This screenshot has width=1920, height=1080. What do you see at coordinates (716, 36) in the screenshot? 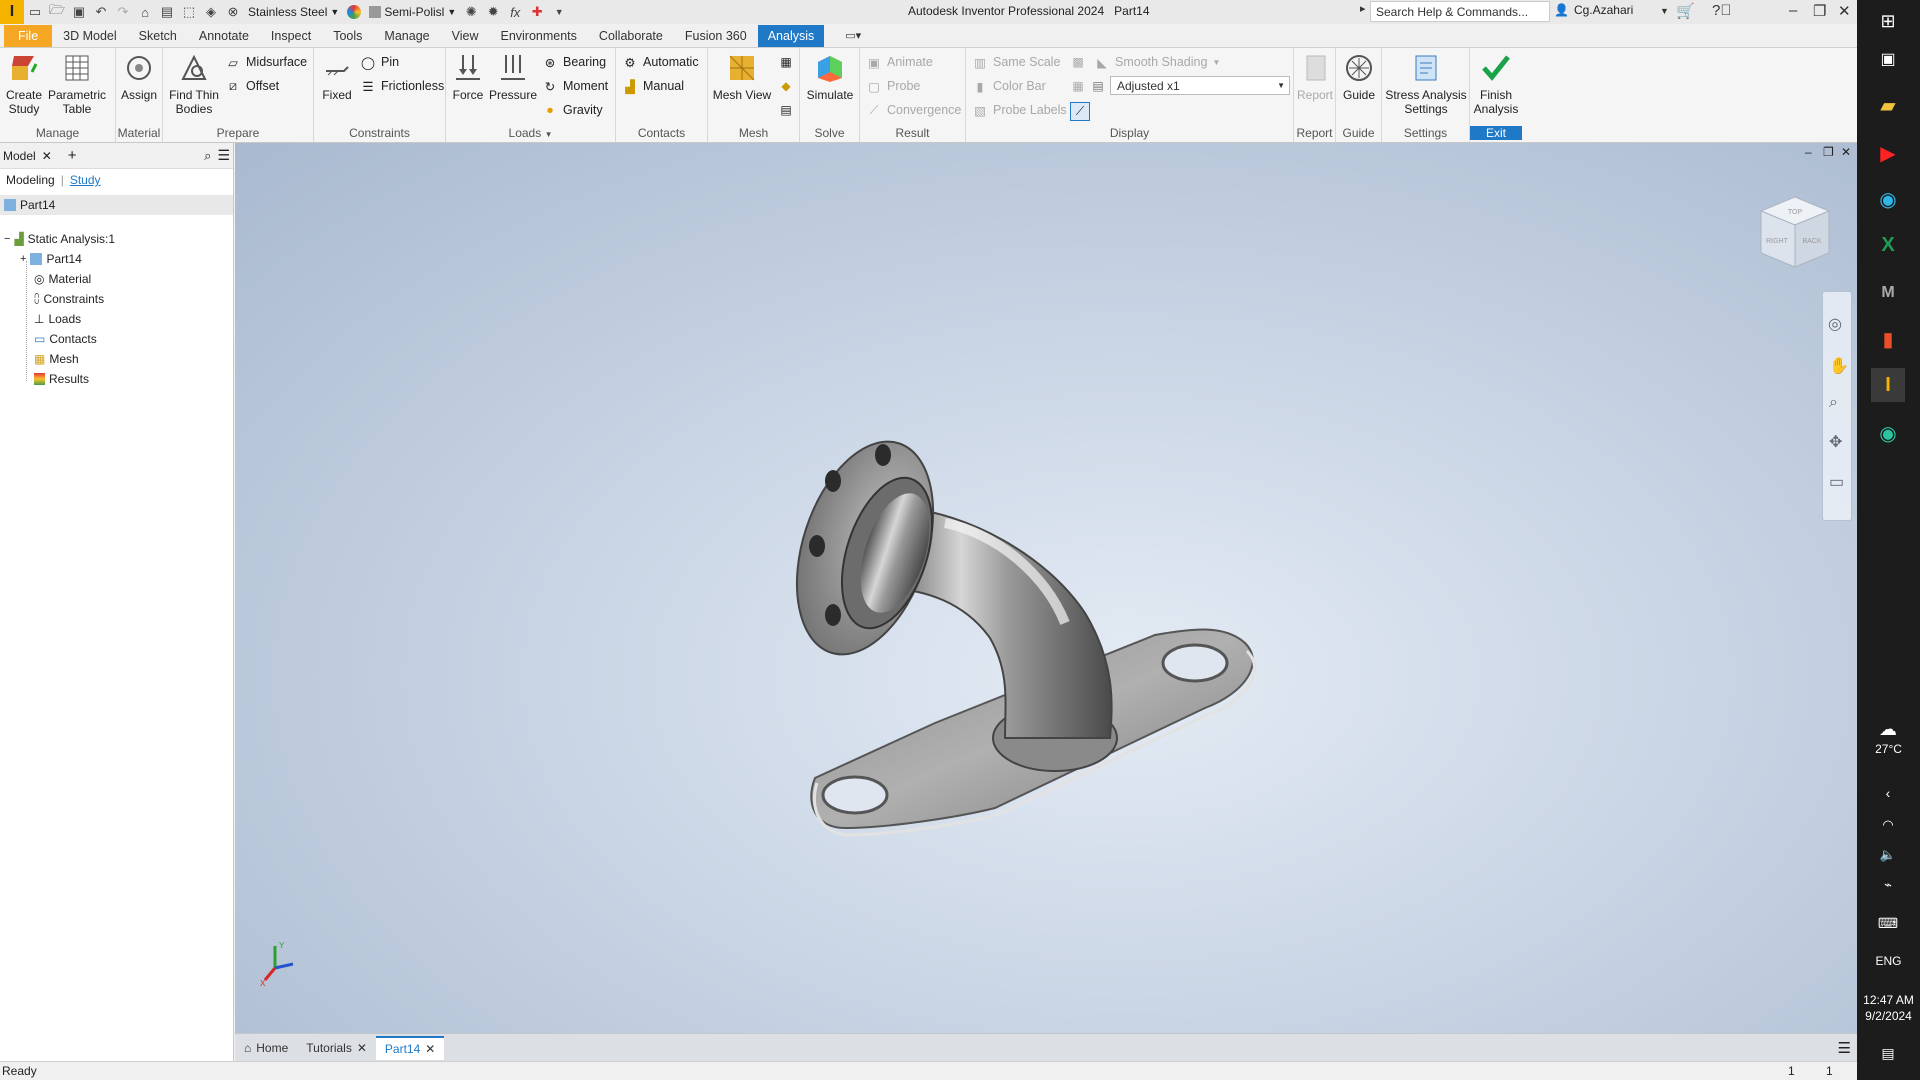
I see `tab-fusion-360: Fusion 360` at bounding box center [716, 36].